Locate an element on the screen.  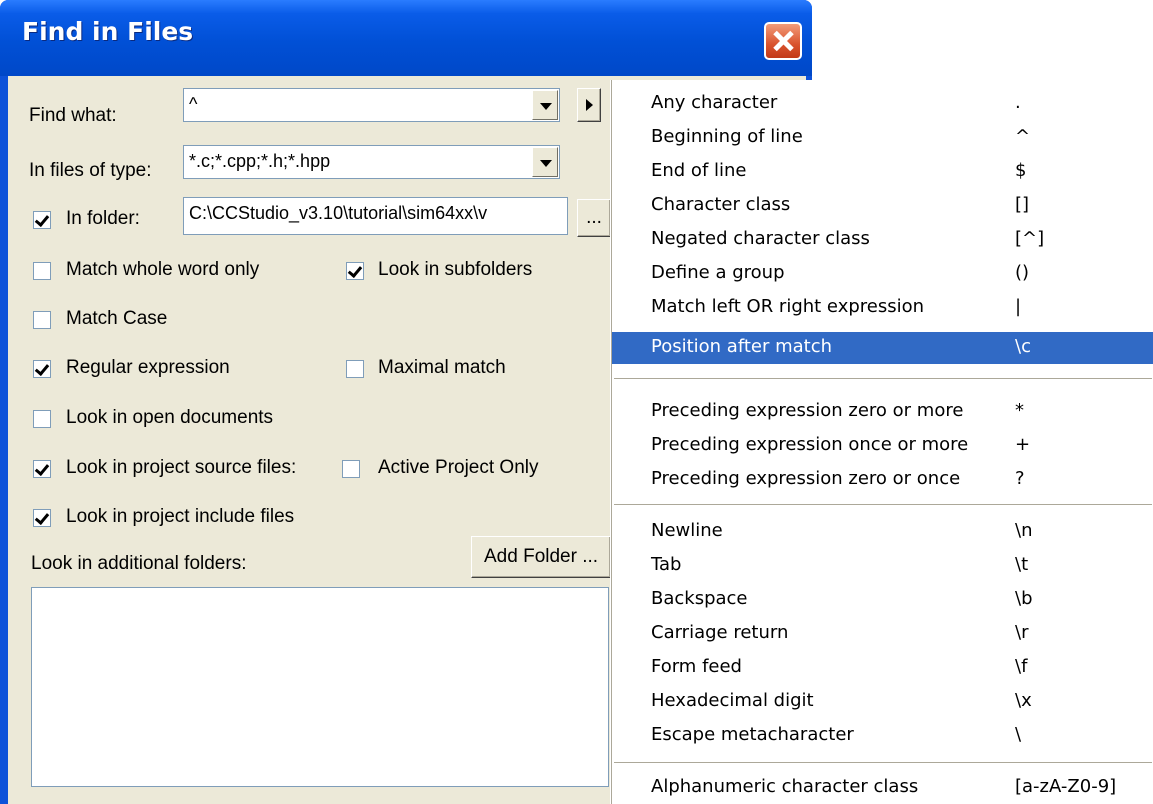
maximal-match-checkbox is located at coordinates (355, 369).